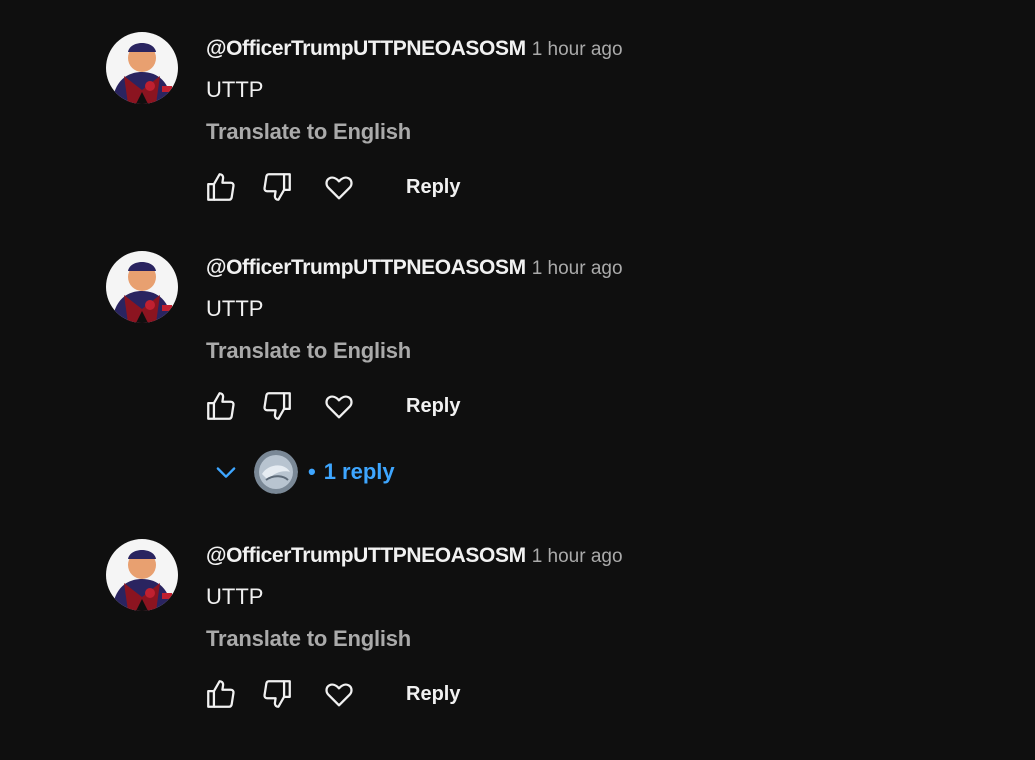 The width and height of the screenshot is (1035, 760). Describe the element at coordinates (359, 472) in the screenshot. I see `reply-count: 1 reply` at that location.